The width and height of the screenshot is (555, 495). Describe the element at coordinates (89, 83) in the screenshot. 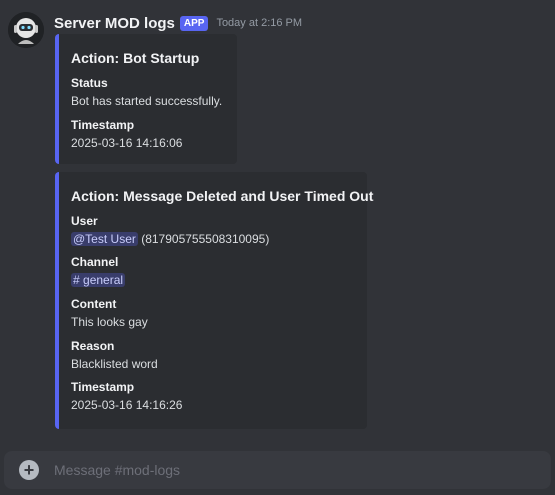

I see `field-name-status: Status` at that location.